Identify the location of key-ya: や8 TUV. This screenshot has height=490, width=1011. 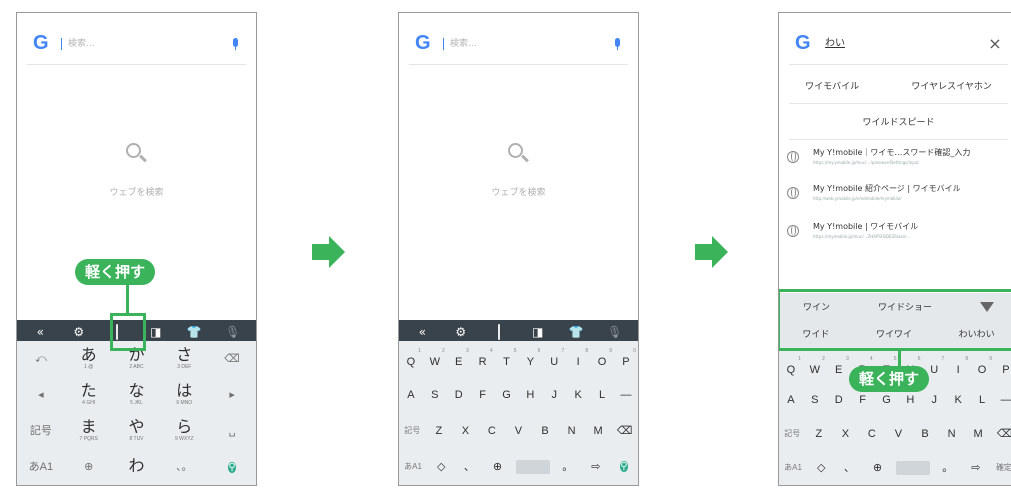
(136, 431).